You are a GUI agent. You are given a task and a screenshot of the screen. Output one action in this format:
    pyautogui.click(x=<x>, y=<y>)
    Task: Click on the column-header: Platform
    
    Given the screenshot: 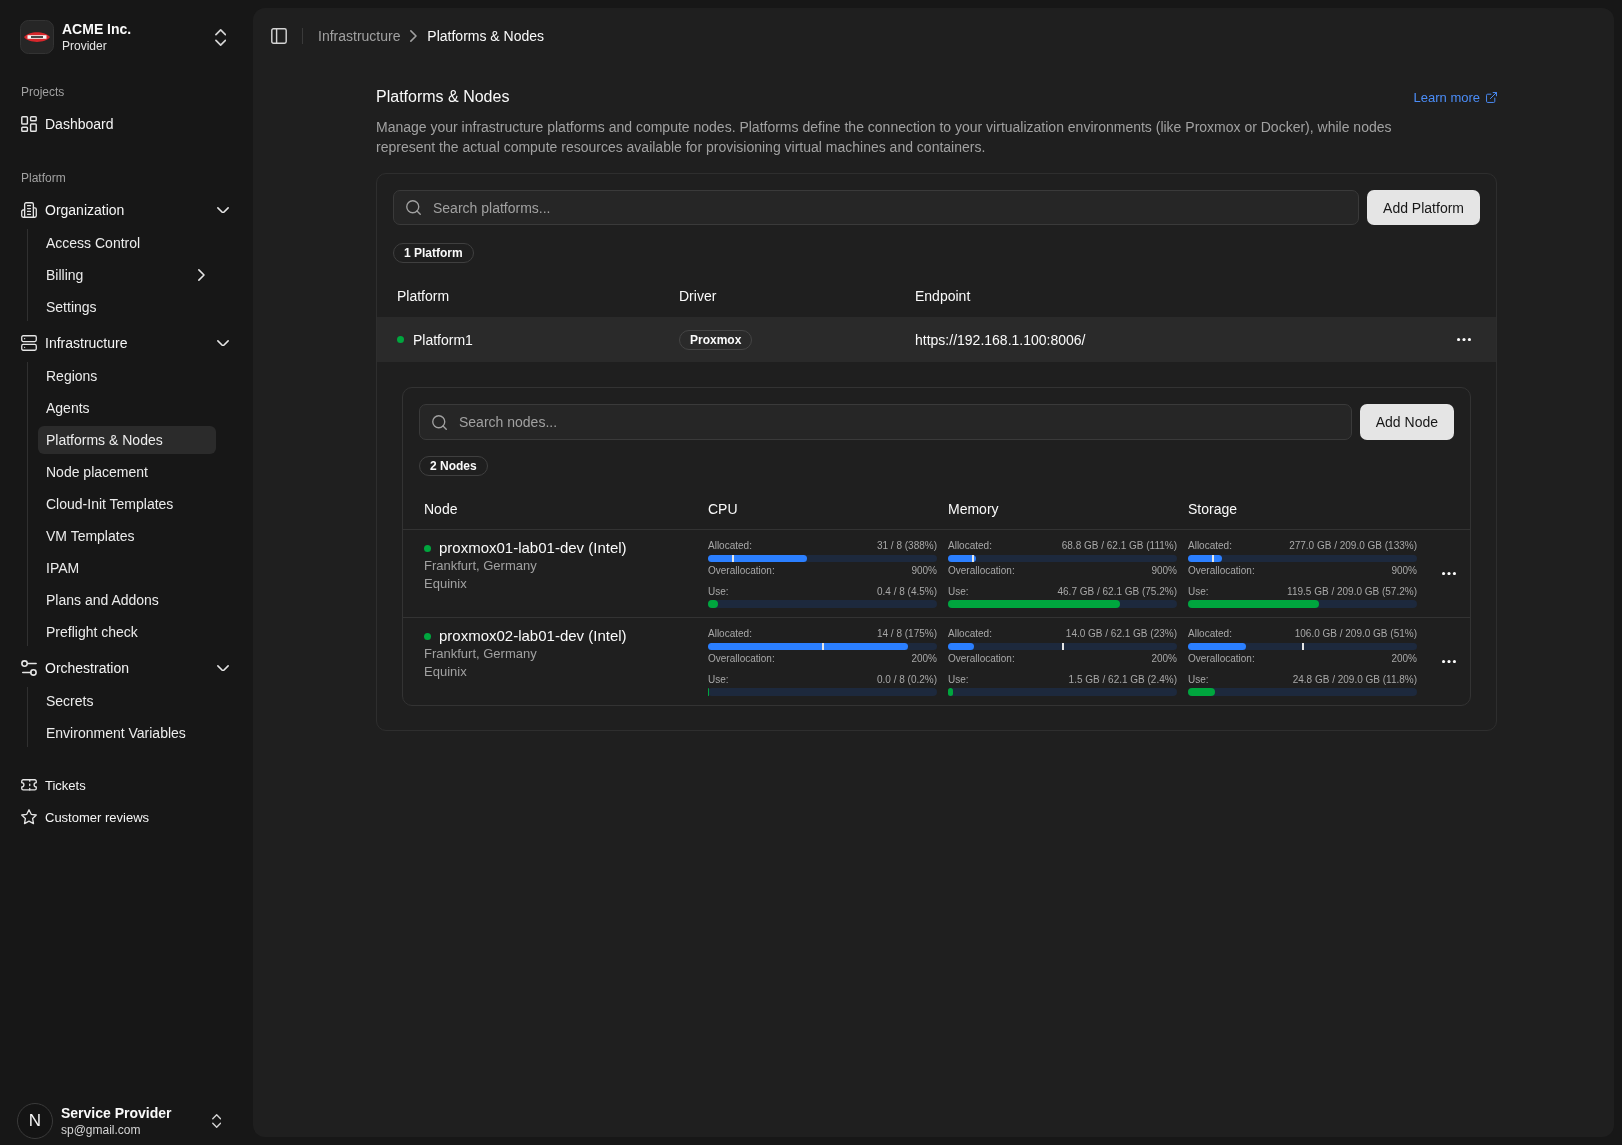 What is the action you would take?
    pyautogui.click(x=423, y=296)
    